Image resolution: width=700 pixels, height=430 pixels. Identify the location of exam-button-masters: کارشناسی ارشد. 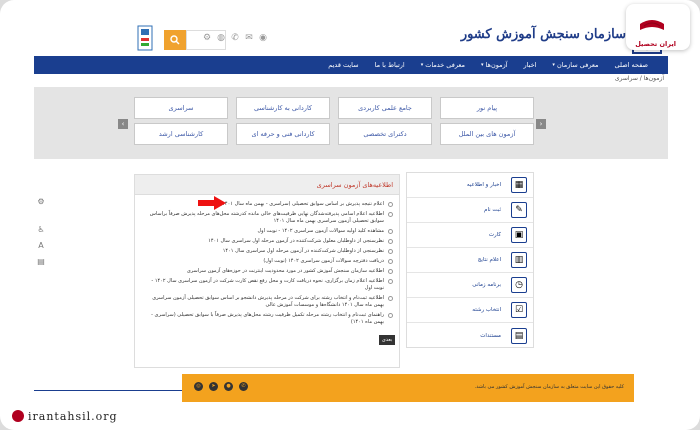
(181, 134).